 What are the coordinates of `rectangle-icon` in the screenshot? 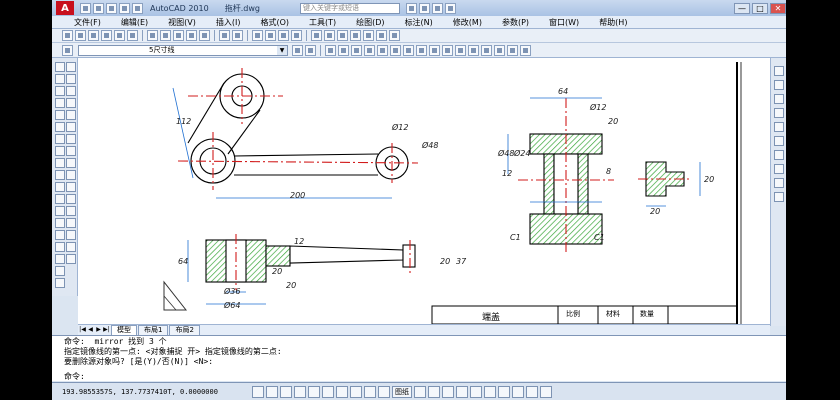 It's located at (60, 115).